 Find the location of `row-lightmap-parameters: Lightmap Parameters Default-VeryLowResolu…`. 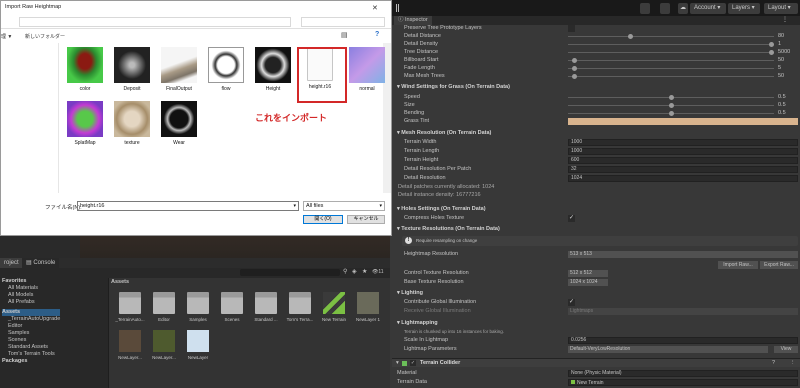

row-lightmap-parameters: Lightmap Parameters Default-VeryLowResolu… is located at coordinates (596, 349).